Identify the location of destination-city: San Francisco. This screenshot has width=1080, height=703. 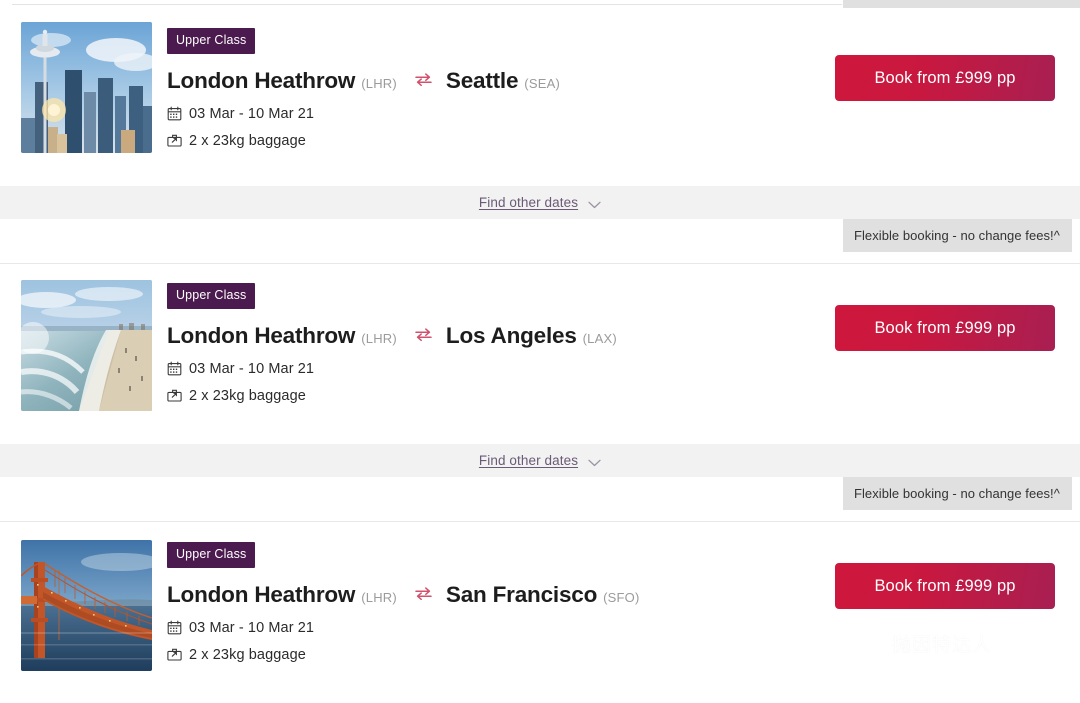
(521, 594).